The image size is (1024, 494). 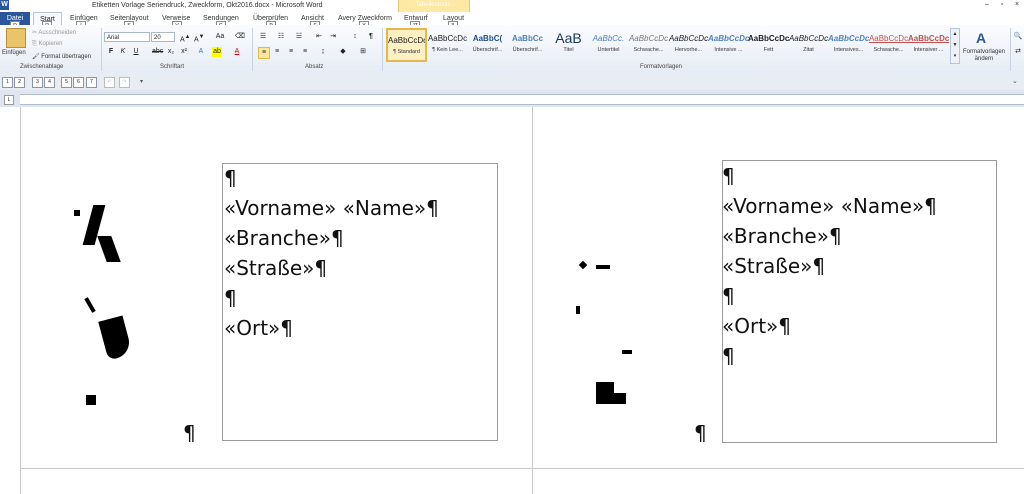 What do you see at coordinates (230, 298) in the screenshot?
I see `label-line: ¶` at bounding box center [230, 298].